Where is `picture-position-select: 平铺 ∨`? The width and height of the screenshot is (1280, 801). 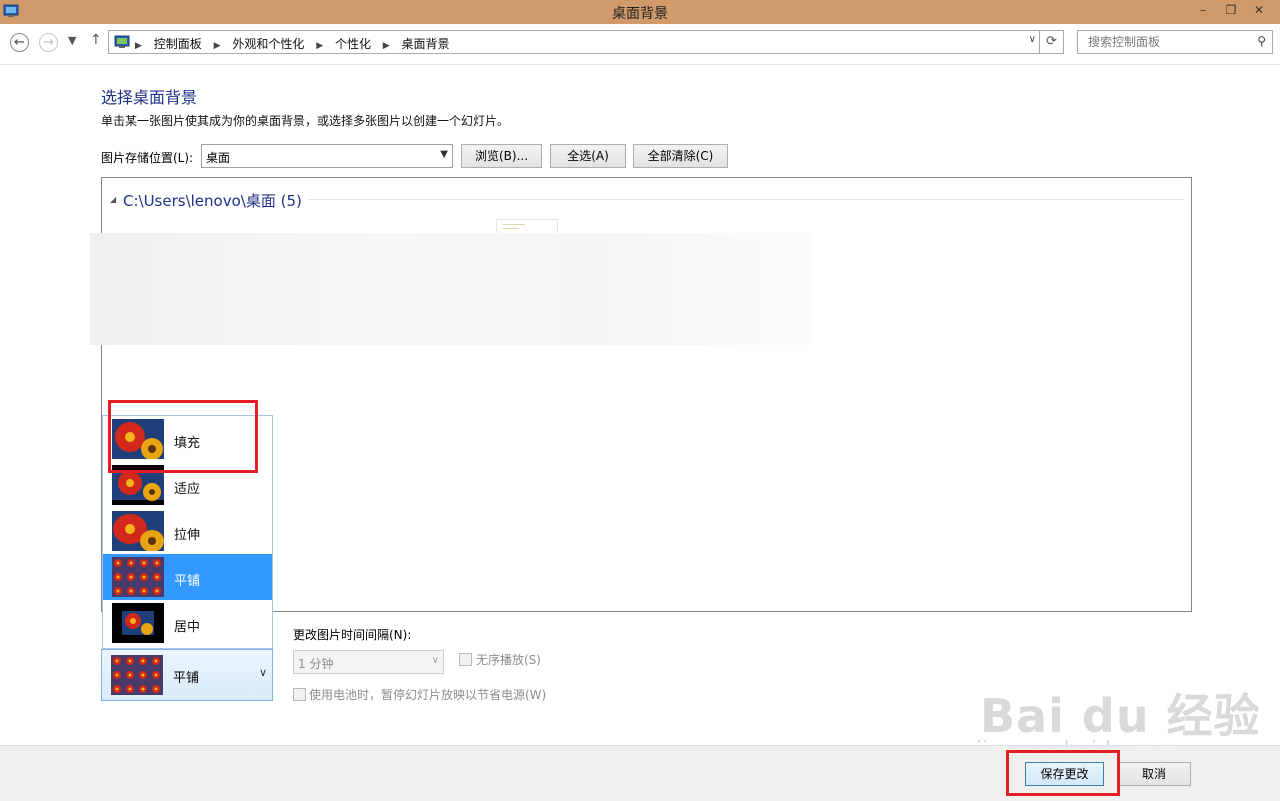 picture-position-select: 平铺 ∨ is located at coordinates (187, 675).